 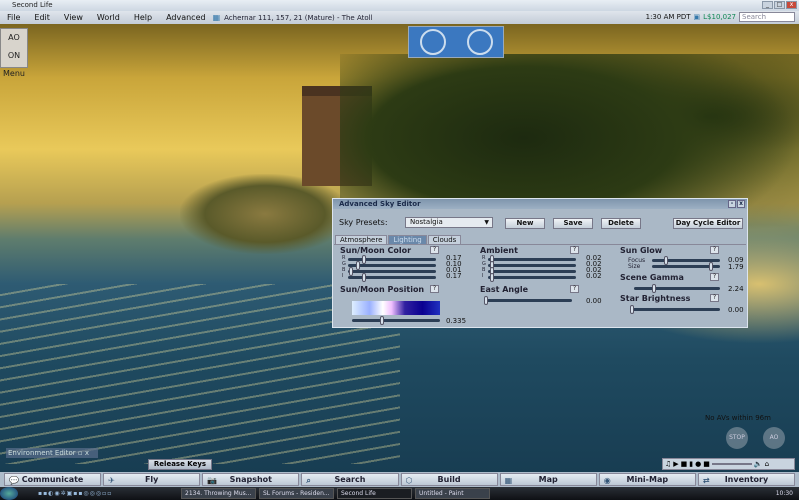 I want to click on buy-currency-icon: ▣, so click(x=697, y=17).